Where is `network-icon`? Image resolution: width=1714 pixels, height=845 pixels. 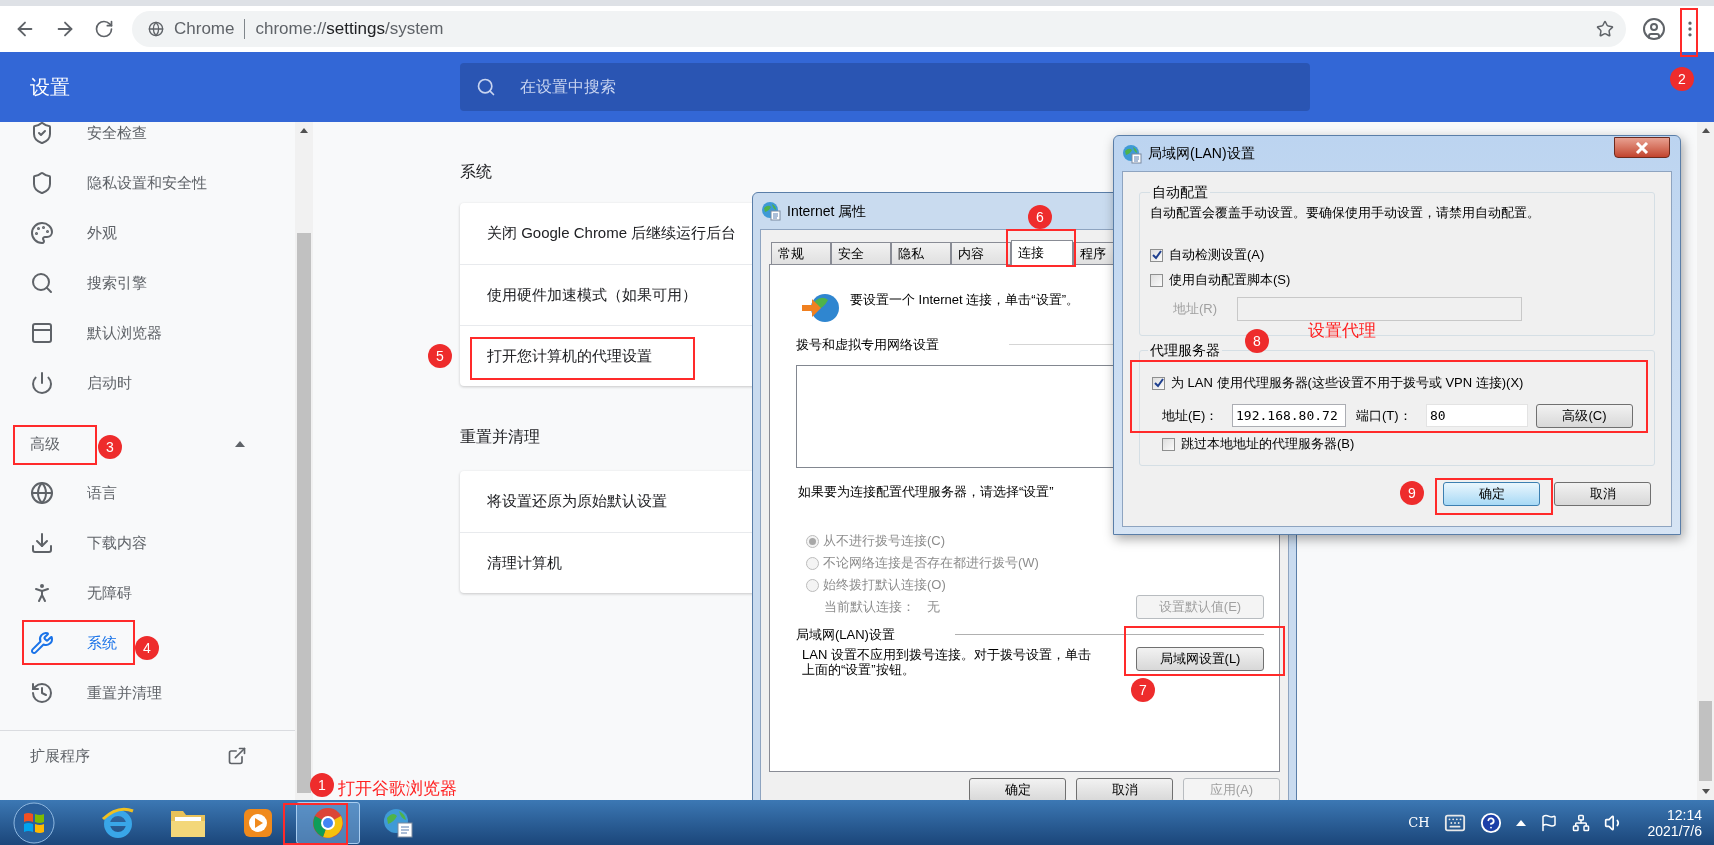
network-icon is located at coordinates (1580, 822).